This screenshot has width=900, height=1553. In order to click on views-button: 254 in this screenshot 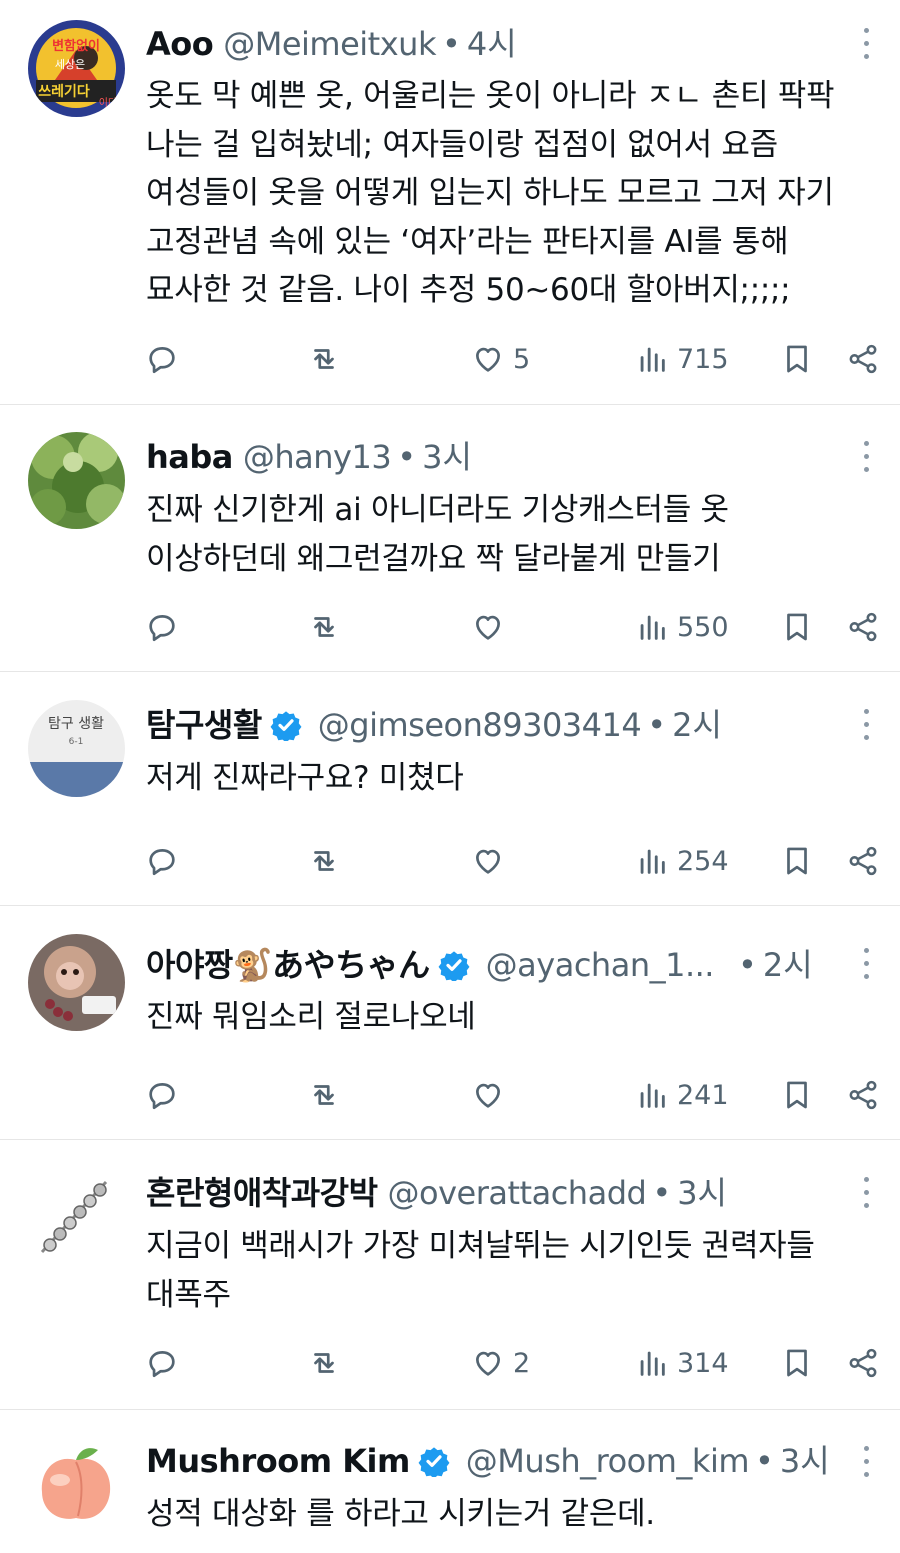, I will do `click(682, 861)`.